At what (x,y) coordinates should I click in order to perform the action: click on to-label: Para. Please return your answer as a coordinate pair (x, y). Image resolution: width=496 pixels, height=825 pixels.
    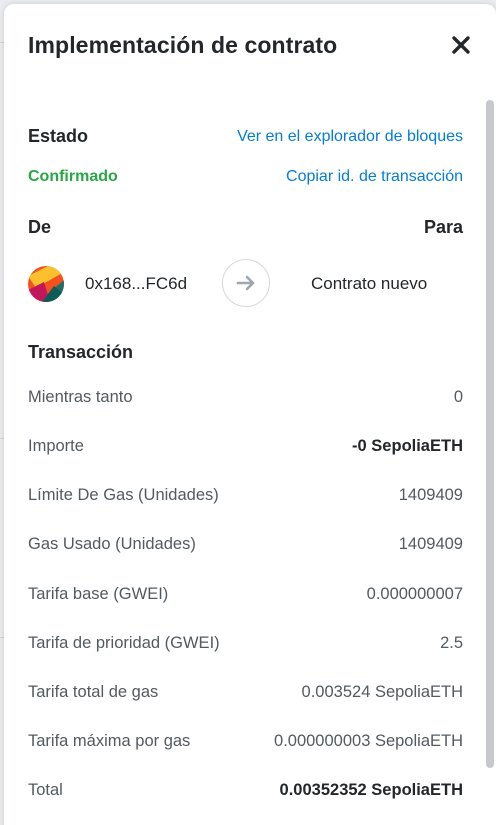
    Looking at the image, I should click on (443, 227).